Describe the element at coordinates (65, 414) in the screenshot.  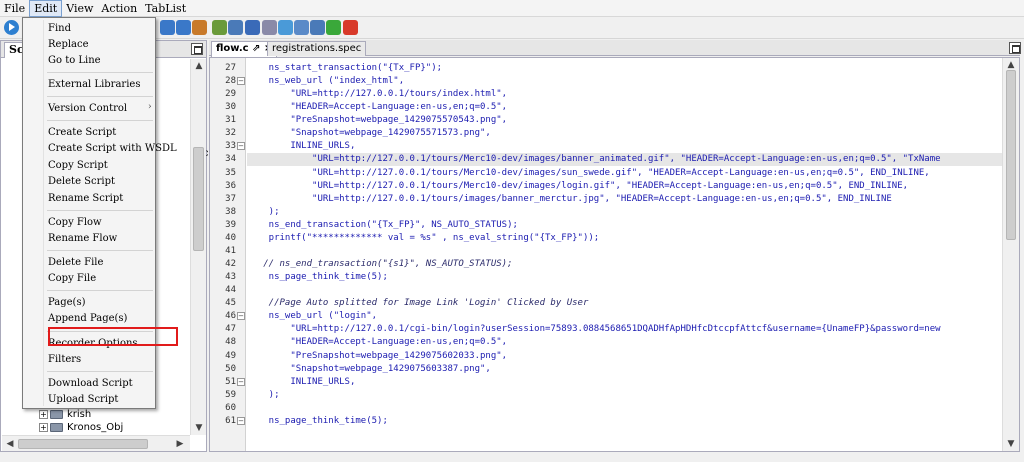
I see `tree-item-krish: + krish` at that location.